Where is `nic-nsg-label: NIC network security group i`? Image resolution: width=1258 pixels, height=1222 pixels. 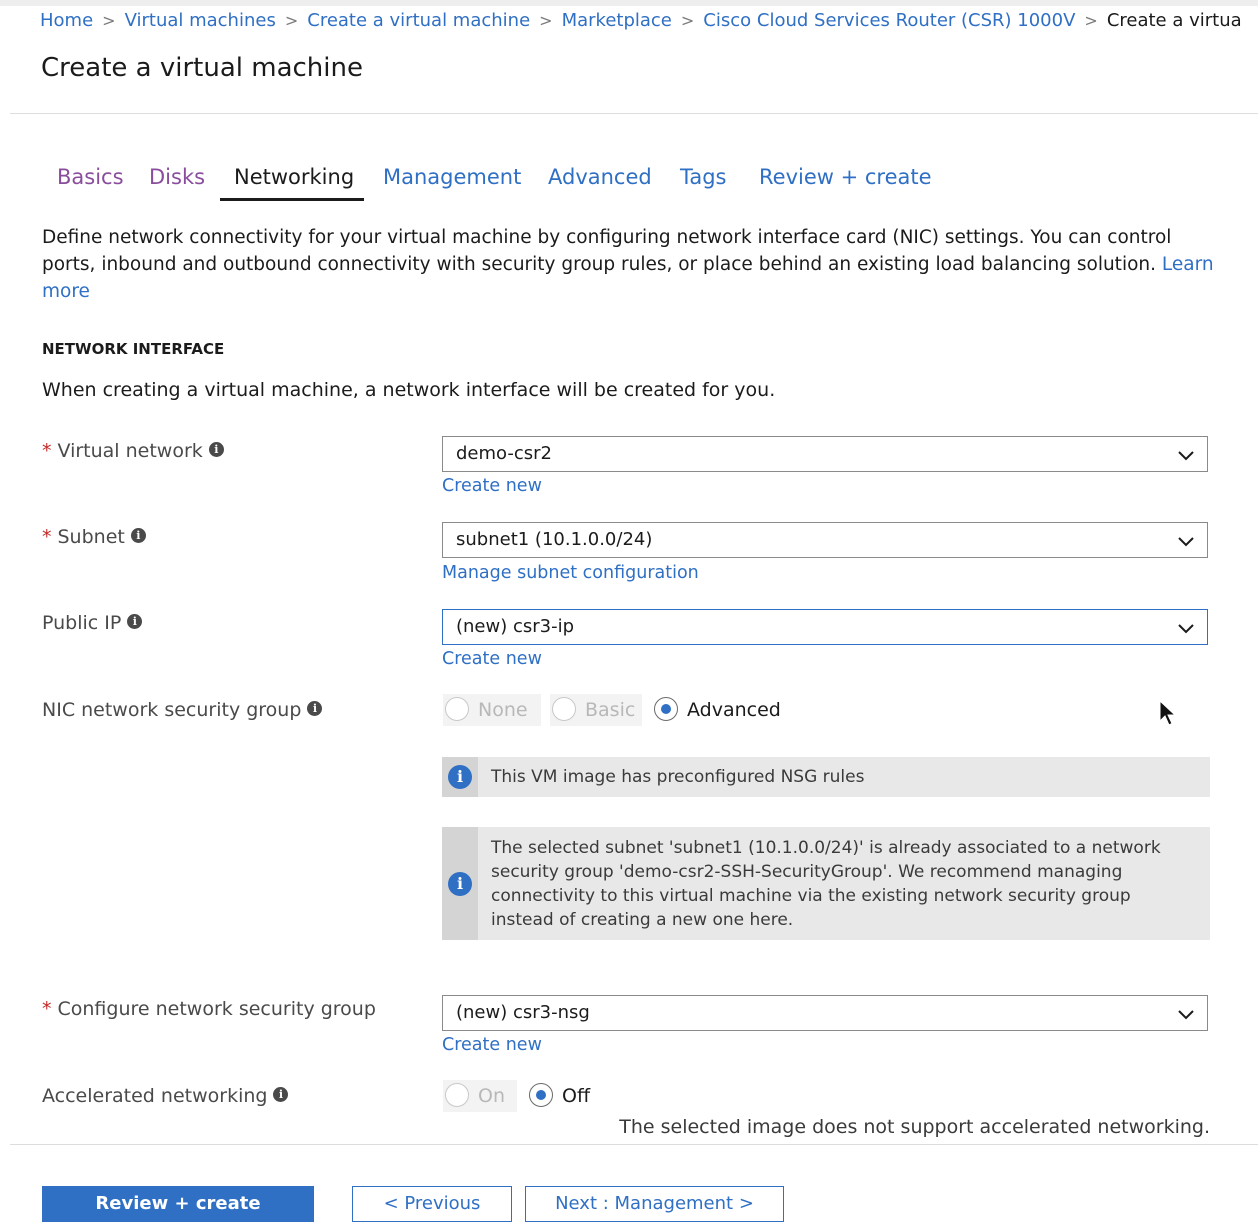
nic-nsg-label: NIC network security group i is located at coordinates (182, 710).